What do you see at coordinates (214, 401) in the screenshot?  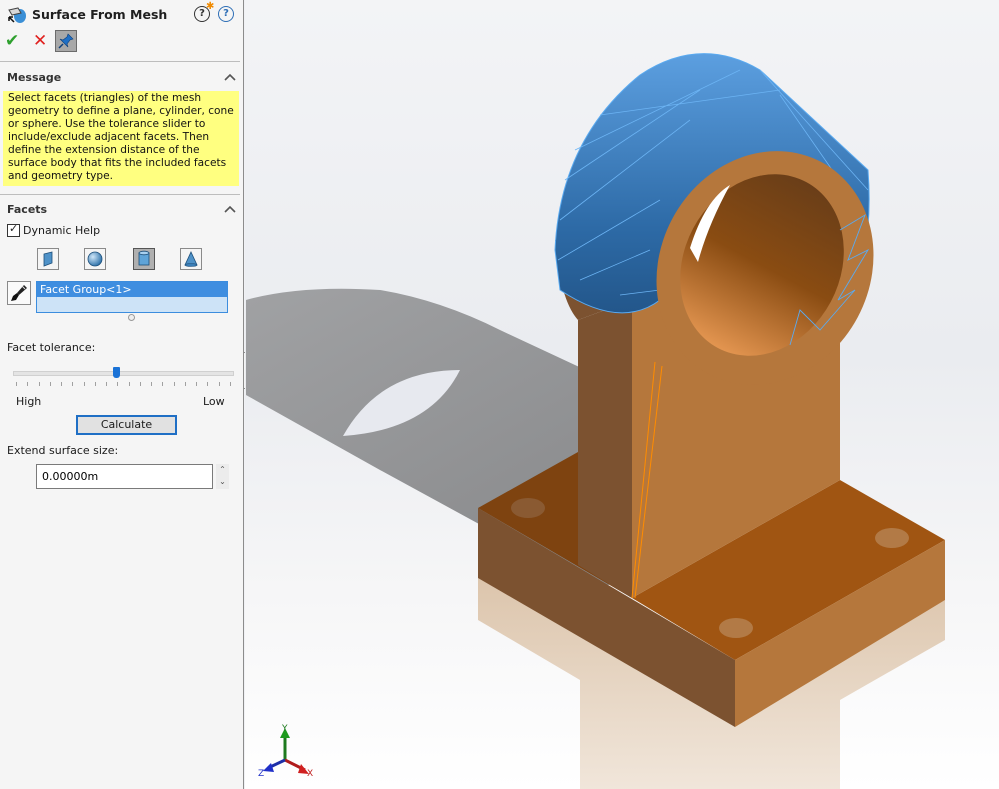 I see `slider-low-label: Low` at bounding box center [214, 401].